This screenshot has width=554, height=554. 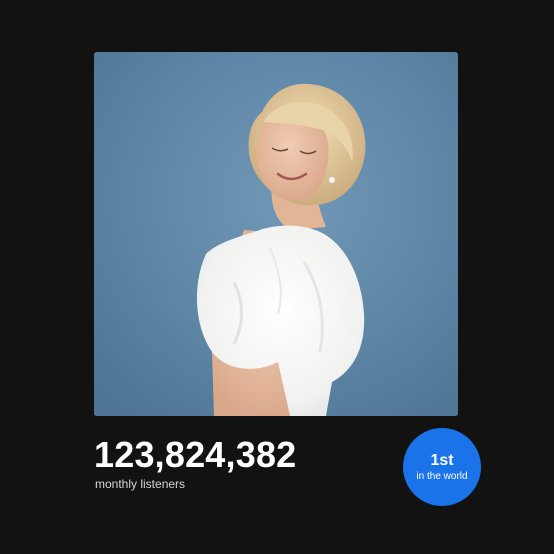 I want to click on rank-value: 1st, so click(x=442, y=460).